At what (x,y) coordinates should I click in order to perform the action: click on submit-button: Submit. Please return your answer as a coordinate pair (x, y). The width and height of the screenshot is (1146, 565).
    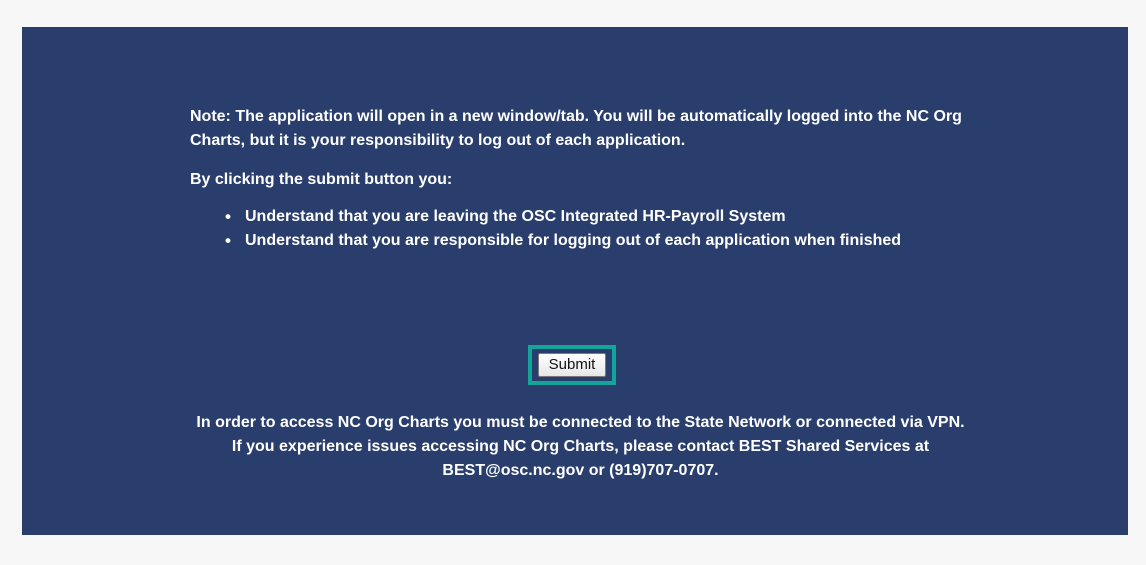
    Looking at the image, I should click on (572, 365).